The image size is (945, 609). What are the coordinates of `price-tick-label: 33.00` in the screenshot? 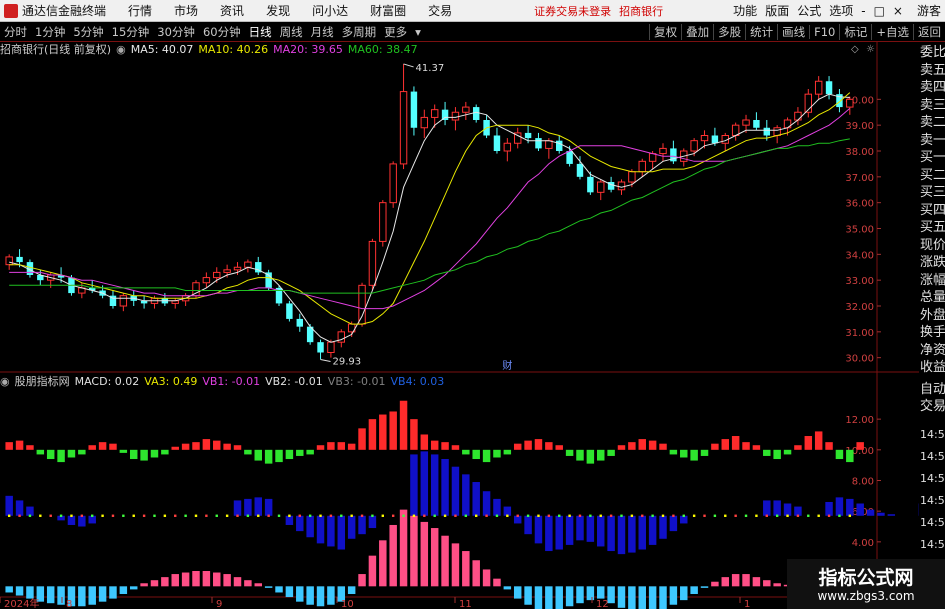 It's located at (859, 281).